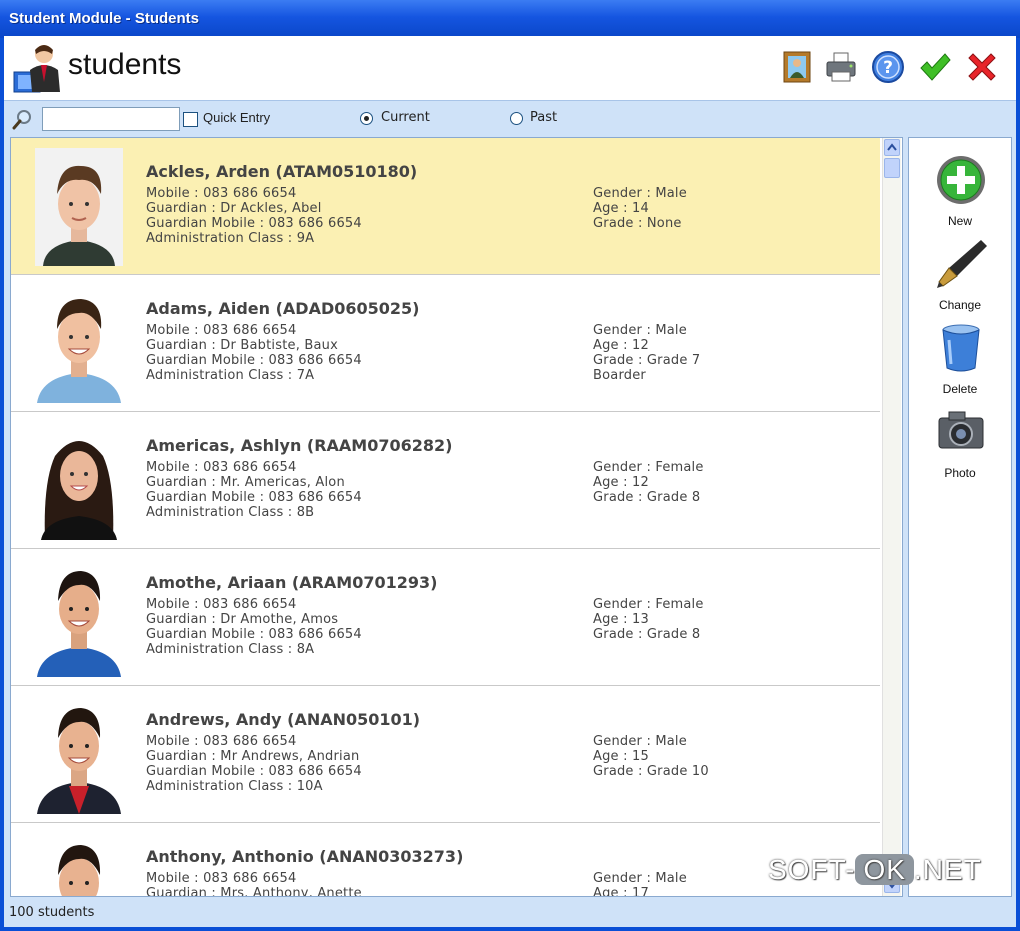  Describe the element at coordinates (797, 67) in the screenshot. I see `photo-frame-icon` at that location.